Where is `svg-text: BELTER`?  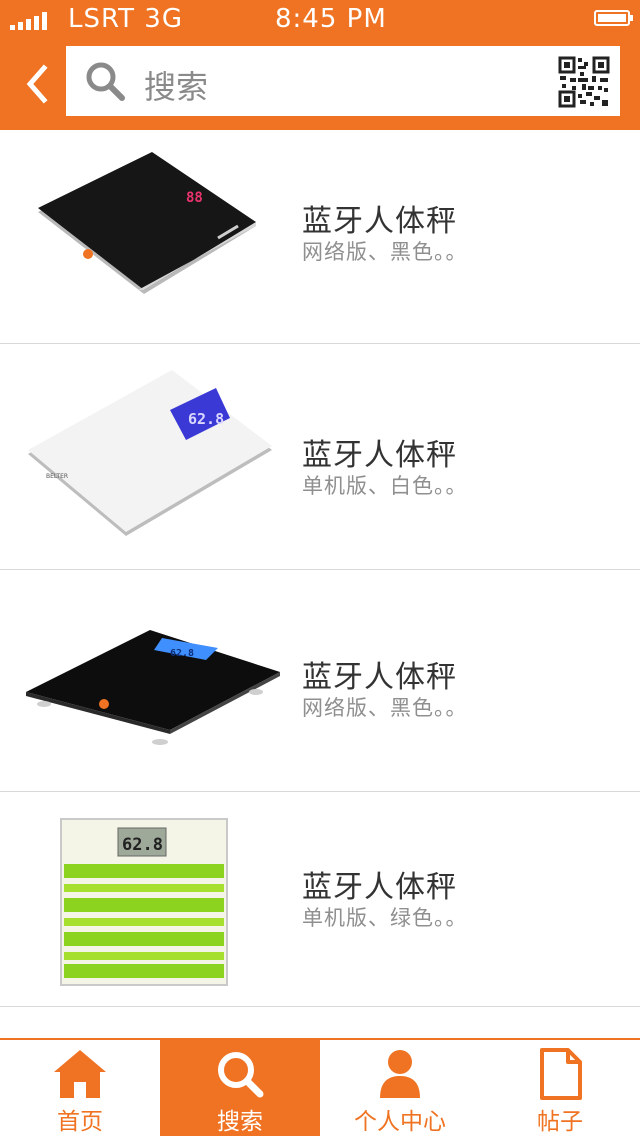
svg-text: BELTER is located at coordinates (57, 476).